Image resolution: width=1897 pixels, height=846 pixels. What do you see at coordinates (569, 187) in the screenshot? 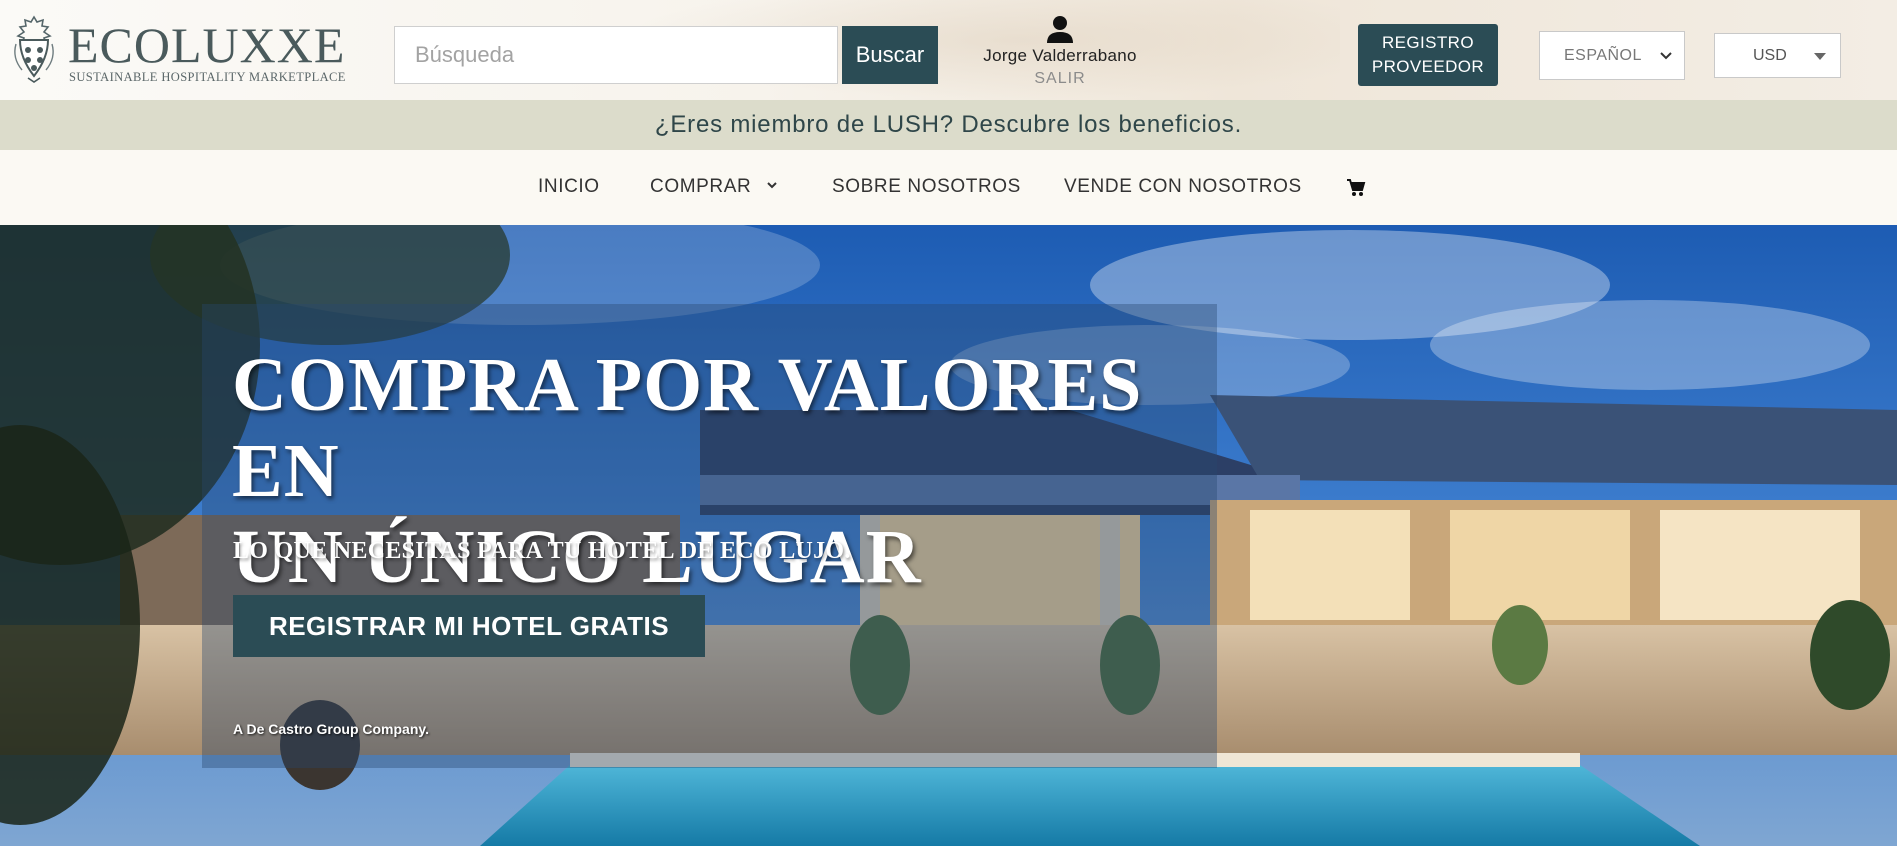
I see `nav-item-inicio: INICIO` at bounding box center [569, 187].